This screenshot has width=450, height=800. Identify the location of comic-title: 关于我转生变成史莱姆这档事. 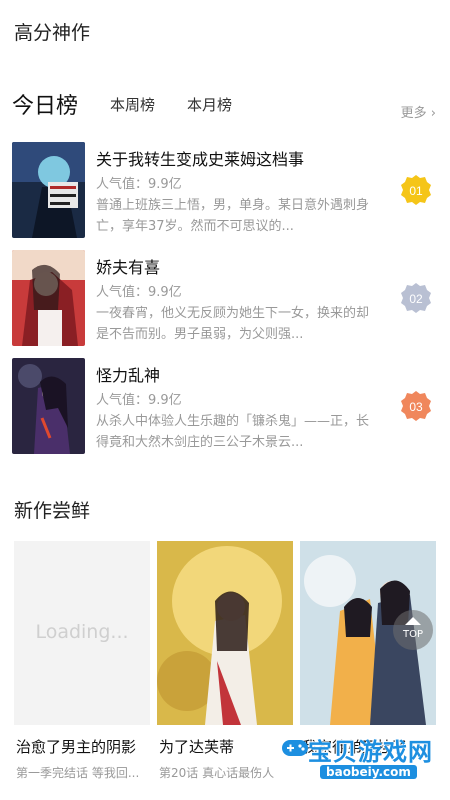
(200, 158).